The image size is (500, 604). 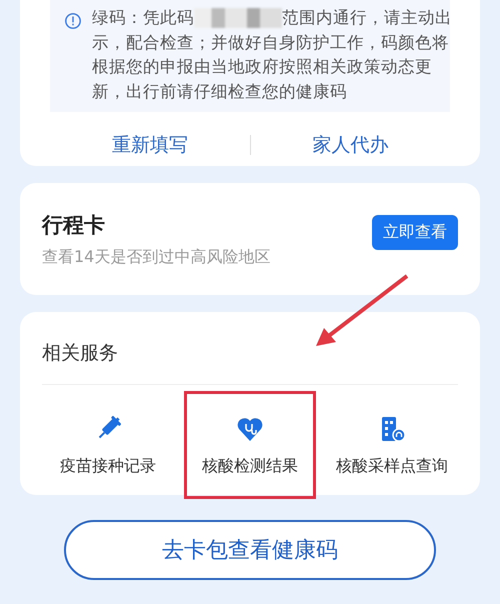 I want to click on notice-text: 范围内通行，请主动出, so click(x=367, y=18).